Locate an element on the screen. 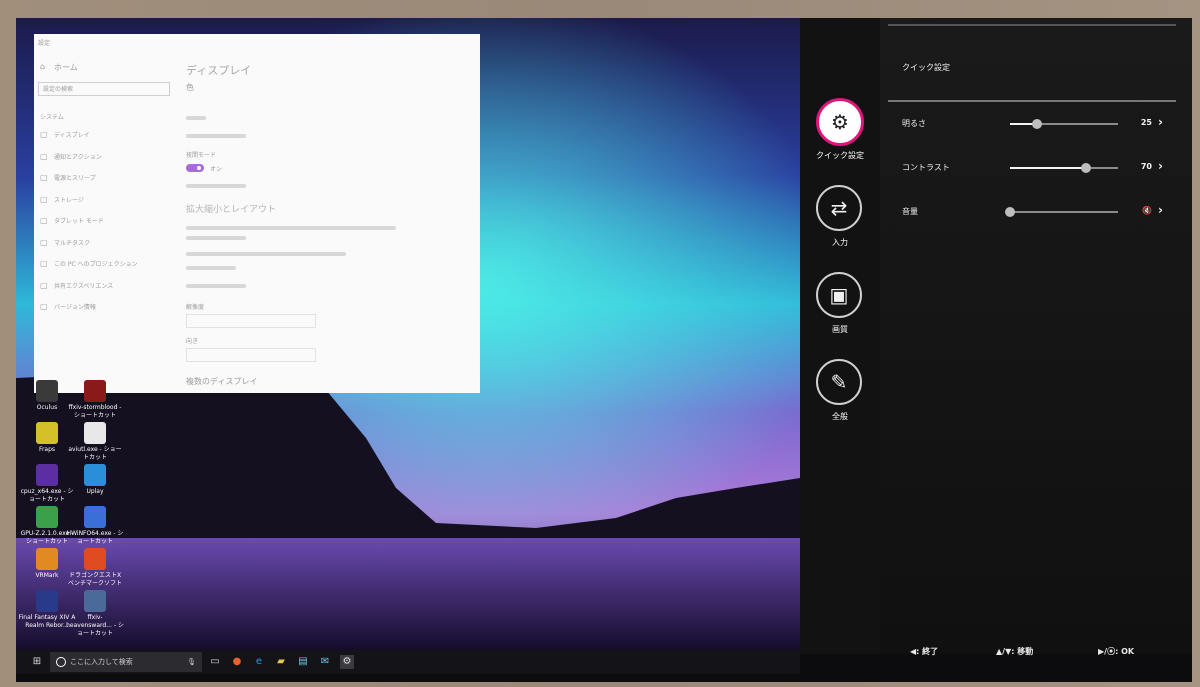 The width and height of the screenshot is (1200, 687). settings-page-title: ディスプレイ is located at coordinates (219, 70).